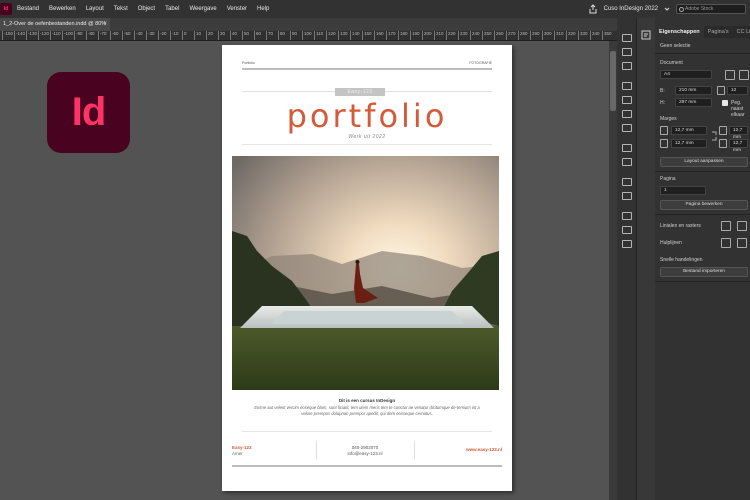 The height and width of the screenshot is (500, 750). I want to click on ruler-tick: -30, so click(150, 35).